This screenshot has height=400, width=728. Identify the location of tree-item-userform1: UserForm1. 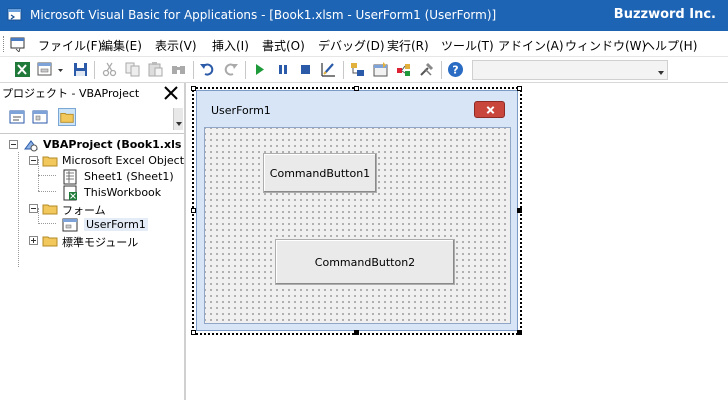
(120, 225).